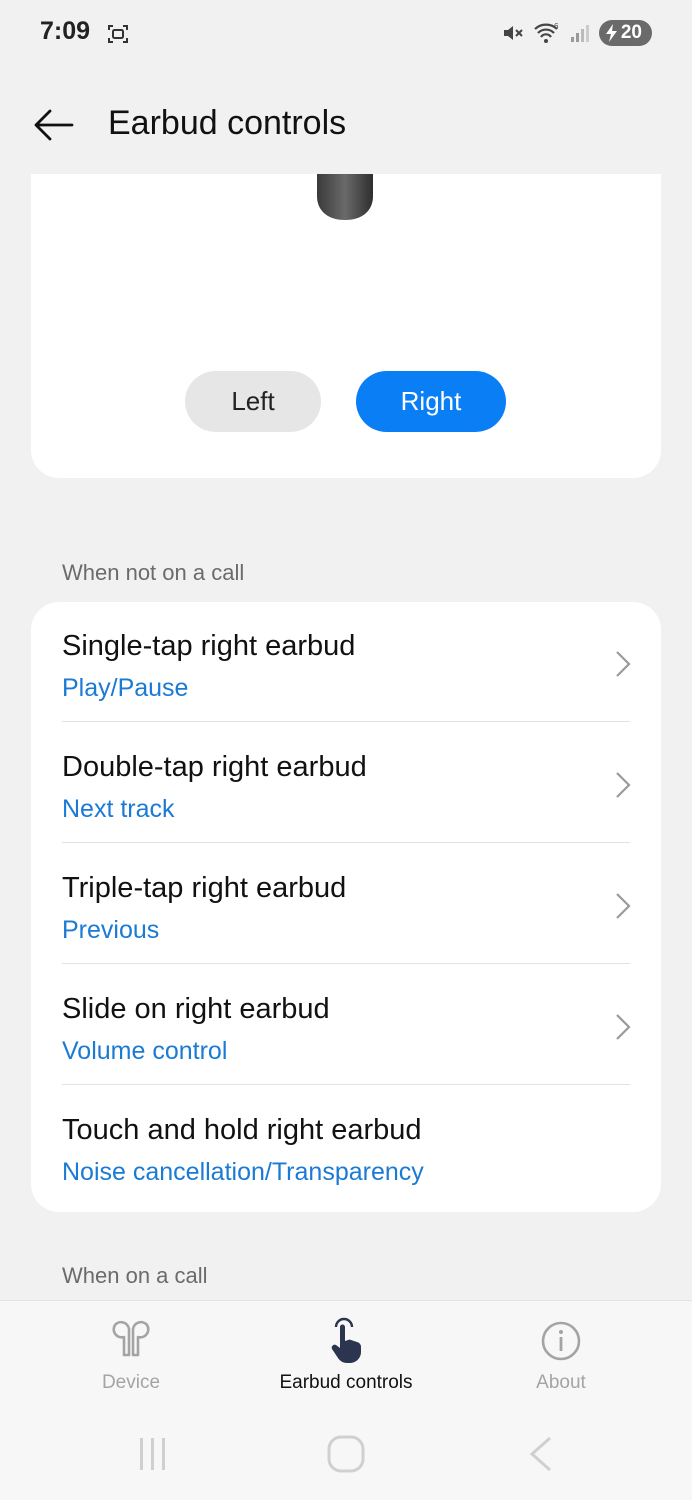  I want to click on status-icons: 6 20, so click(576, 33).